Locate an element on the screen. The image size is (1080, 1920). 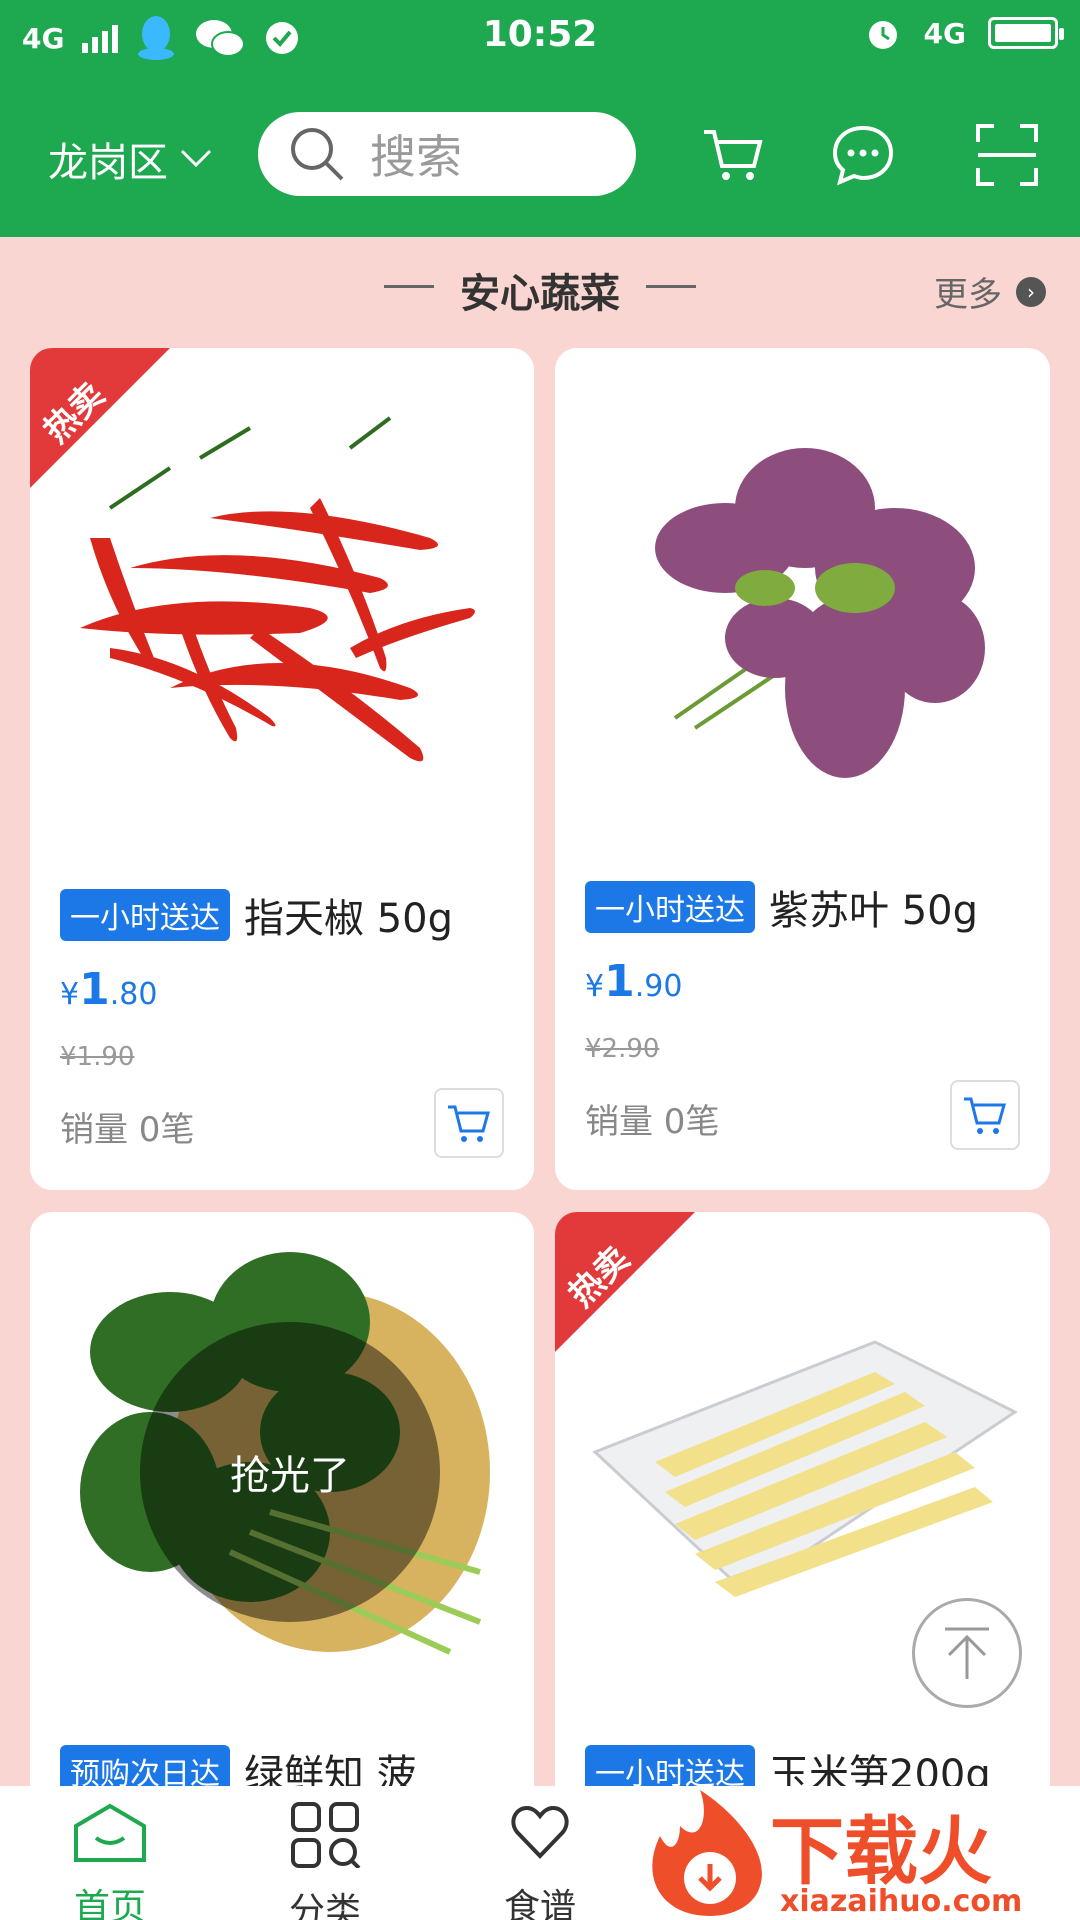
scan-icon is located at coordinates (1007, 155).